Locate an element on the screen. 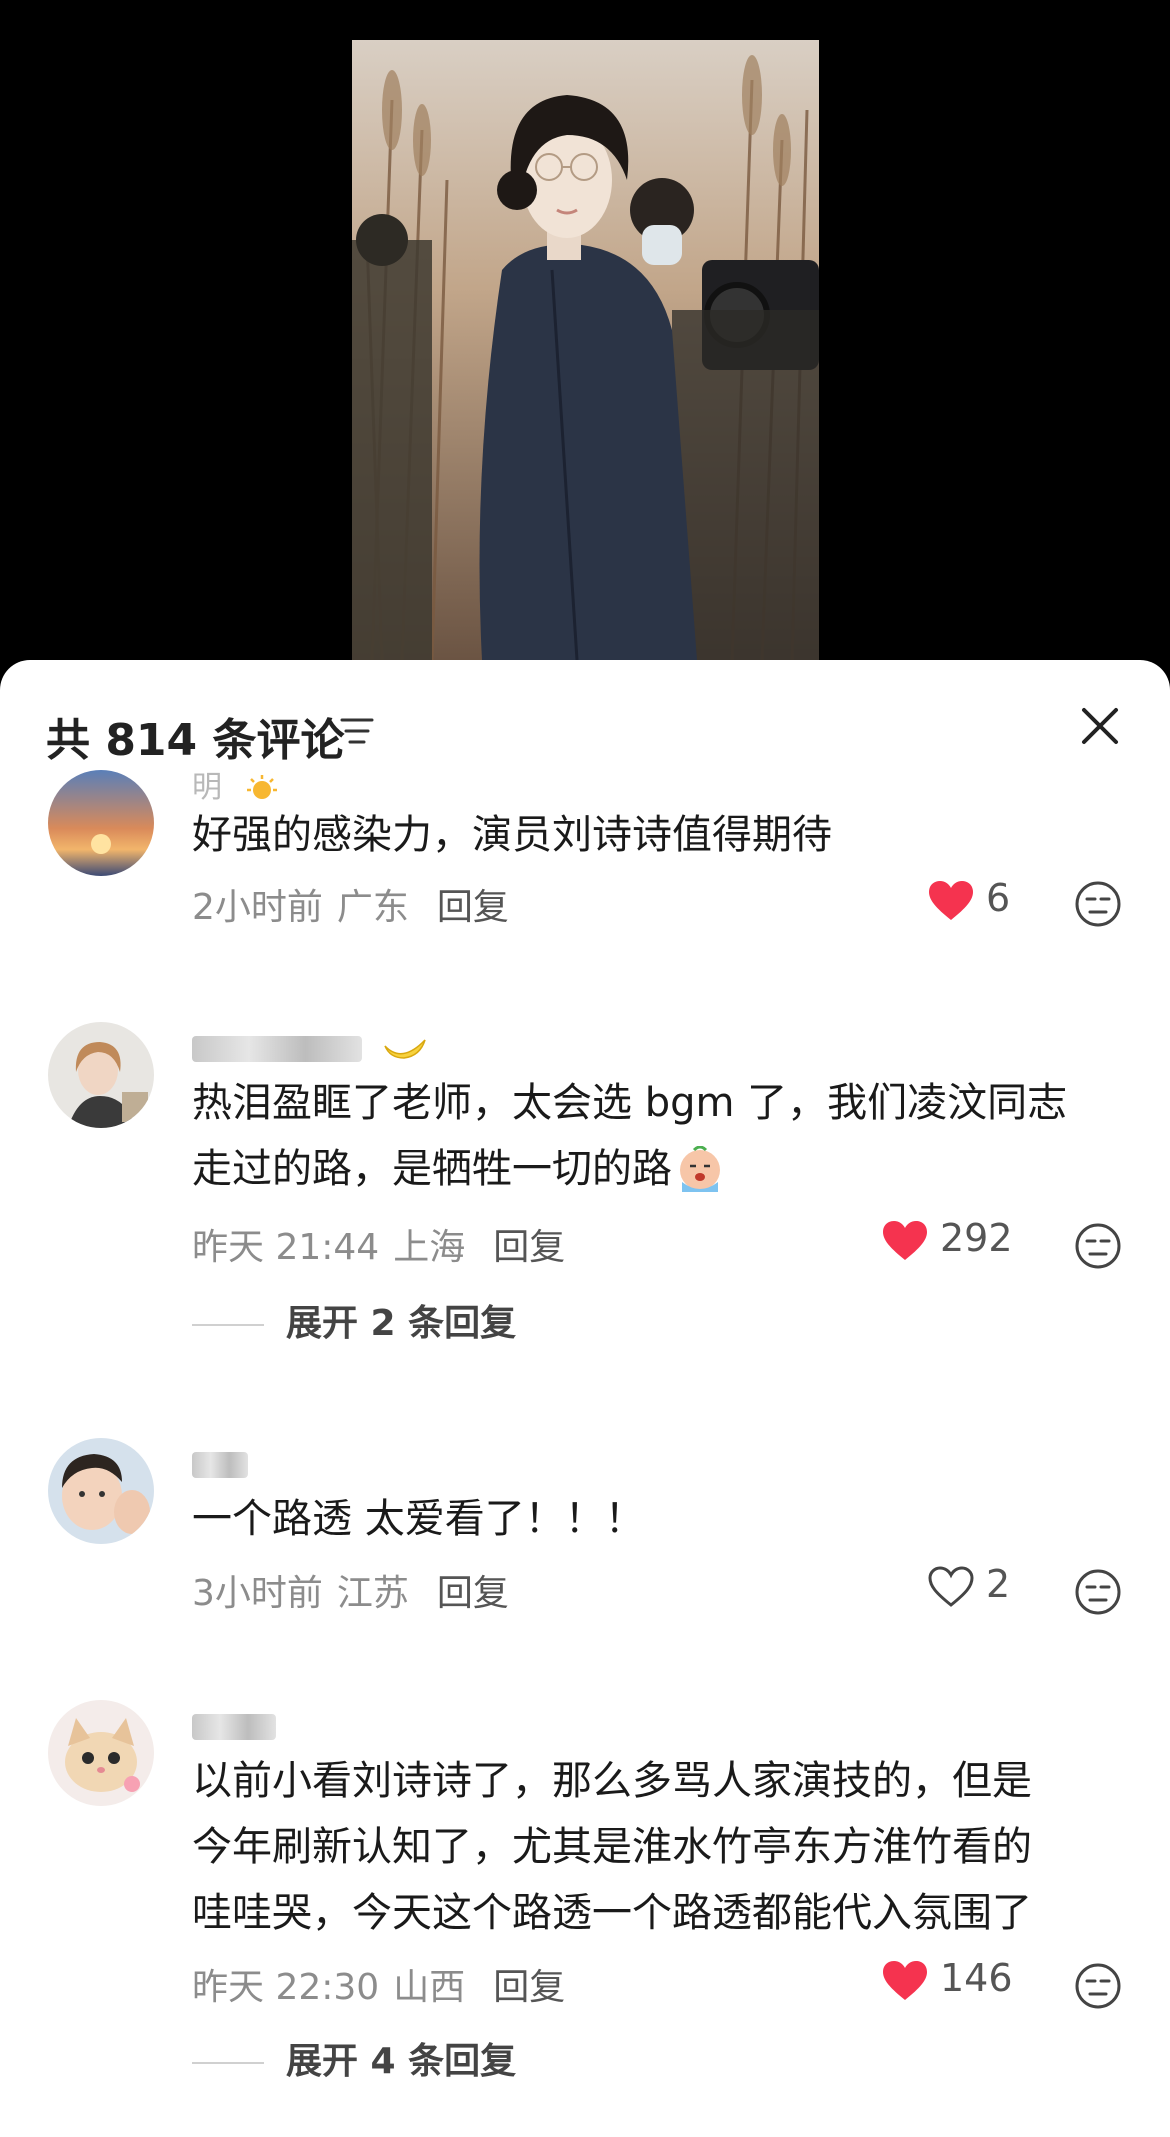 This screenshot has width=1170, height=2137. video-frame is located at coordinates (585, 350).